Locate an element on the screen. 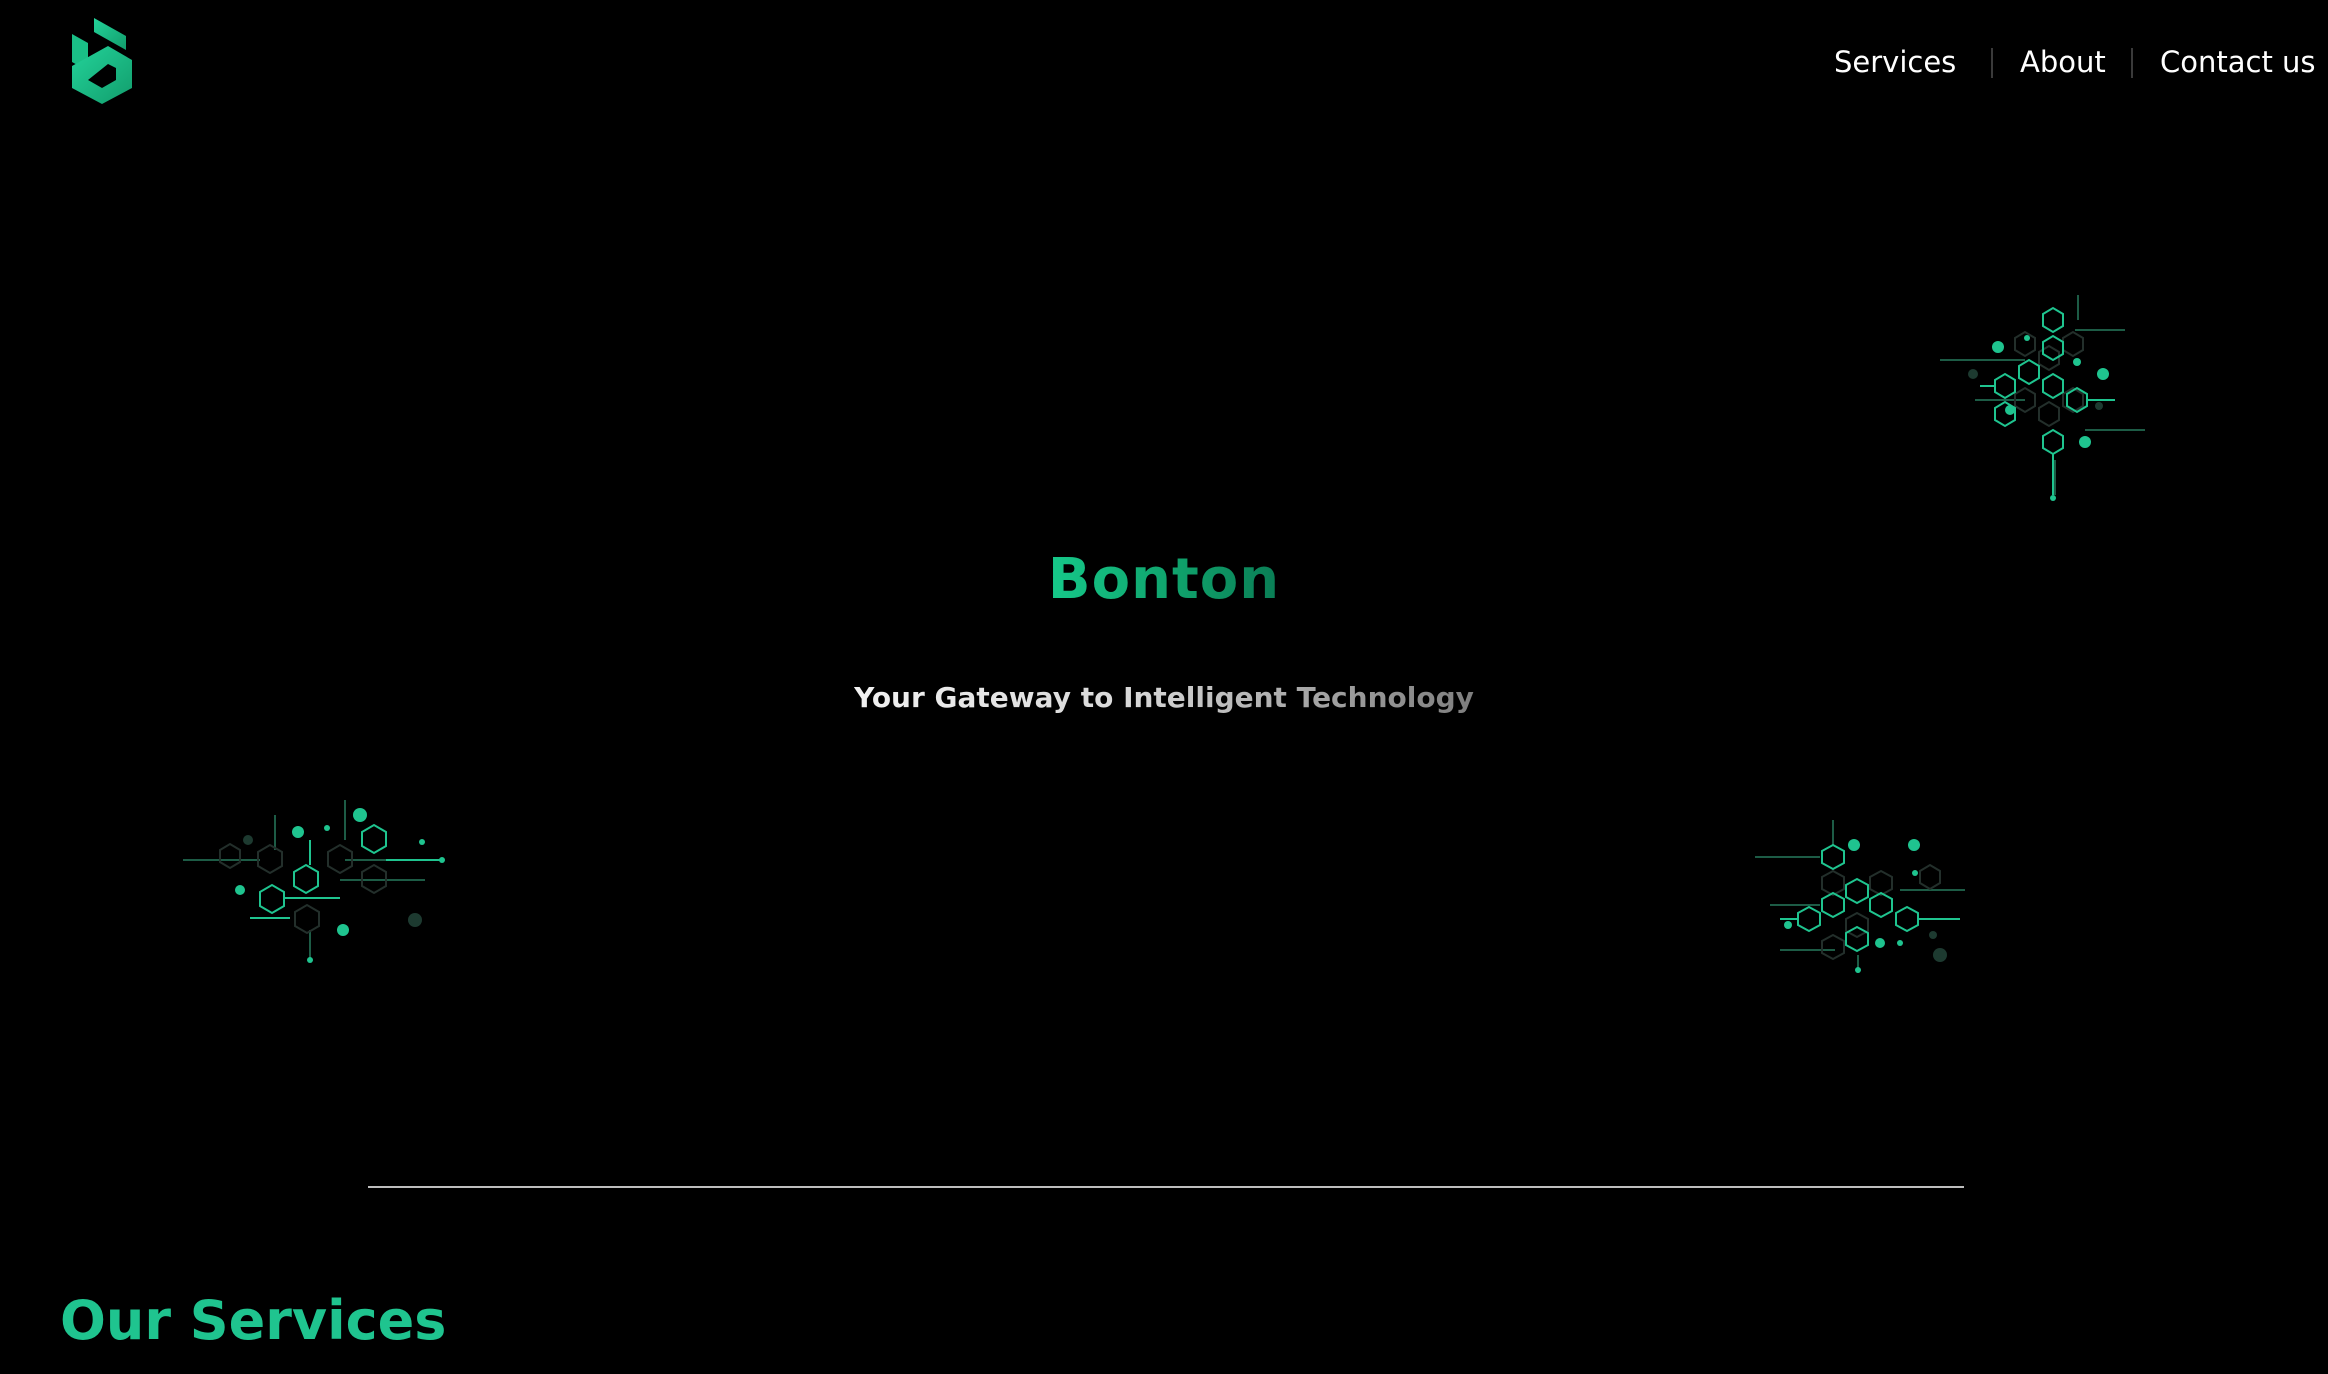 Image resolution: width=2328 pixels, height=1374 pixels. logo-icon is located at coordinates (102, 61).